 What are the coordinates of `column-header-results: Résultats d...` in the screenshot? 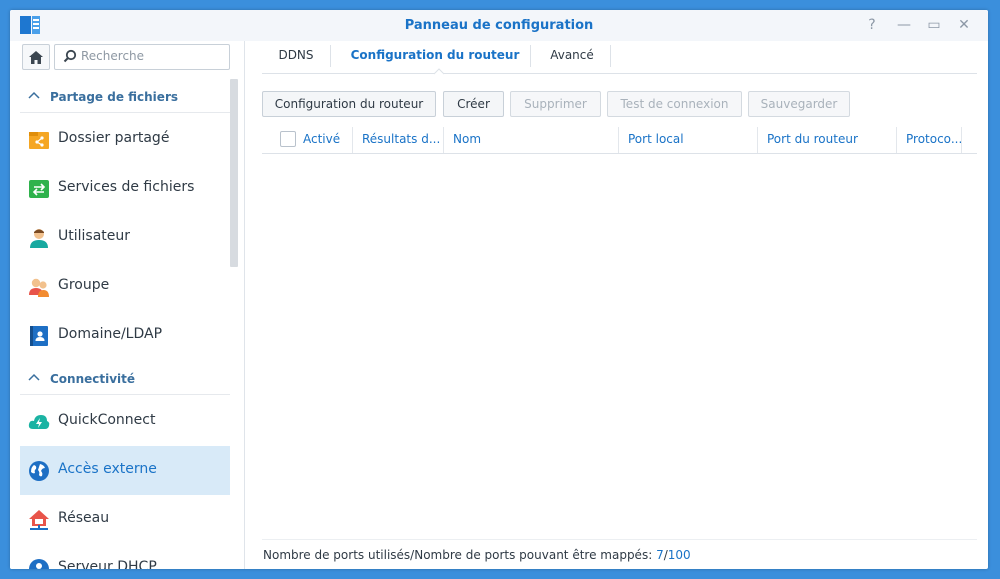 It's located at (398, 140).